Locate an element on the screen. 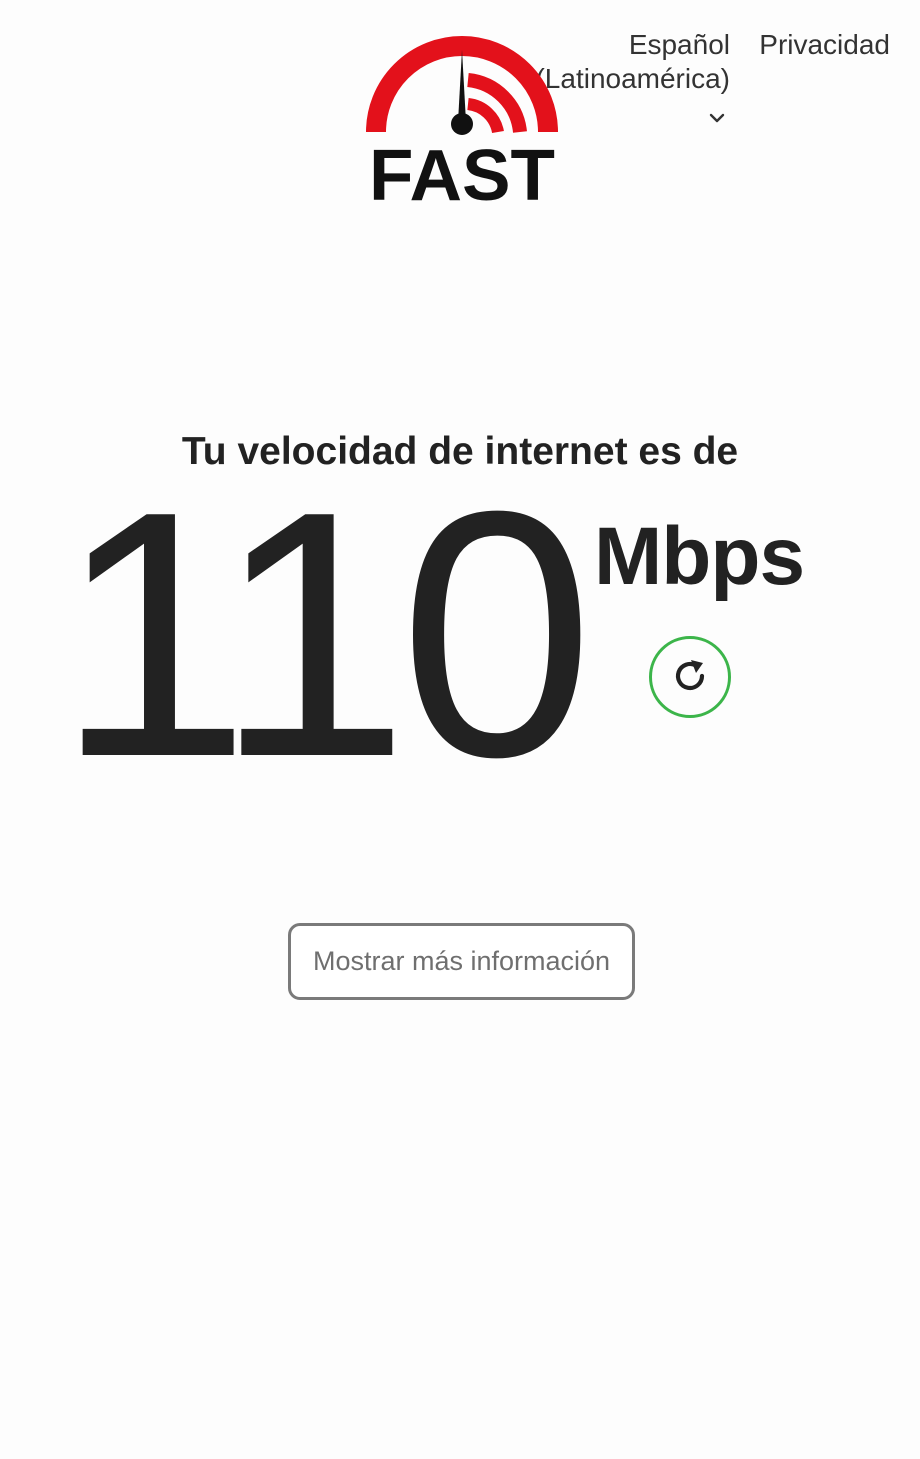 The height and width of the screenshot is (1459, 920). privacy-link: Privacidad is located at coordinates (824, 45).